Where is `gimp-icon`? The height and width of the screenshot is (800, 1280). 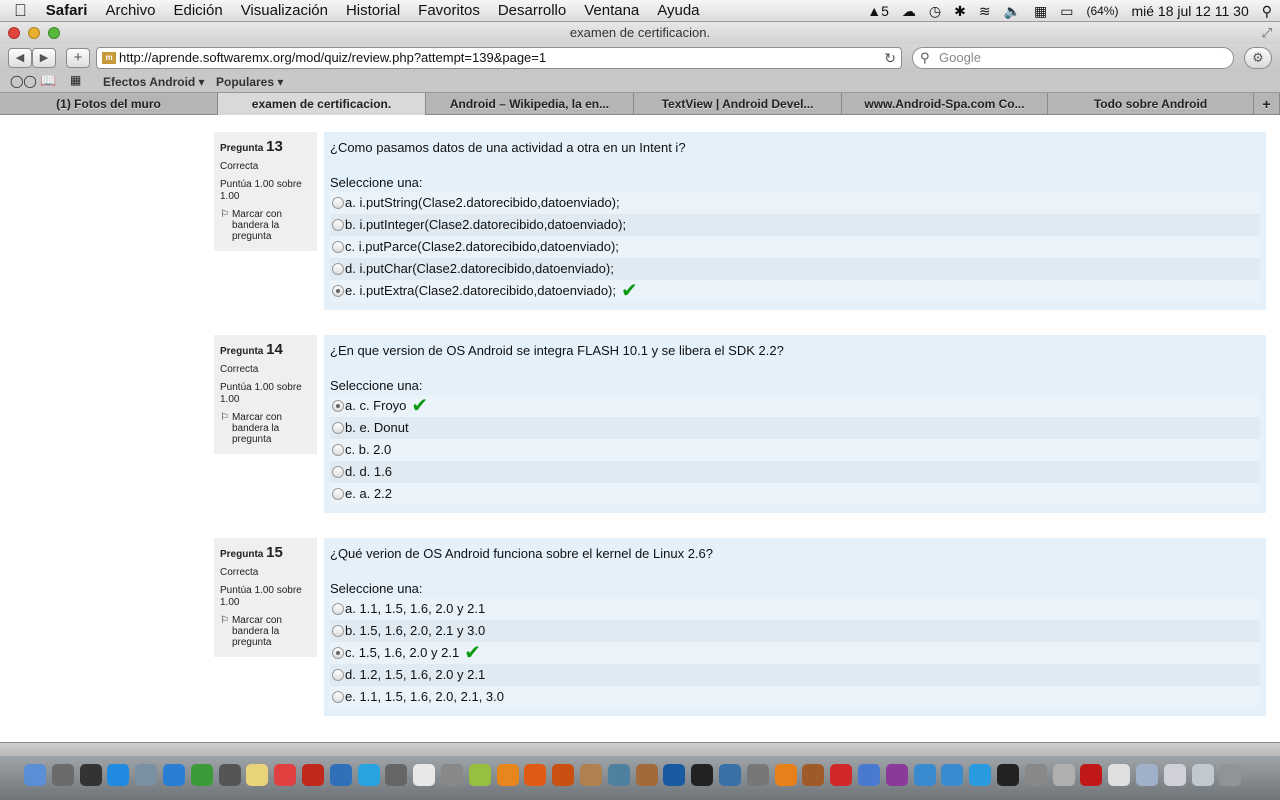 gimp-icon is located at coordinates (646, 775).